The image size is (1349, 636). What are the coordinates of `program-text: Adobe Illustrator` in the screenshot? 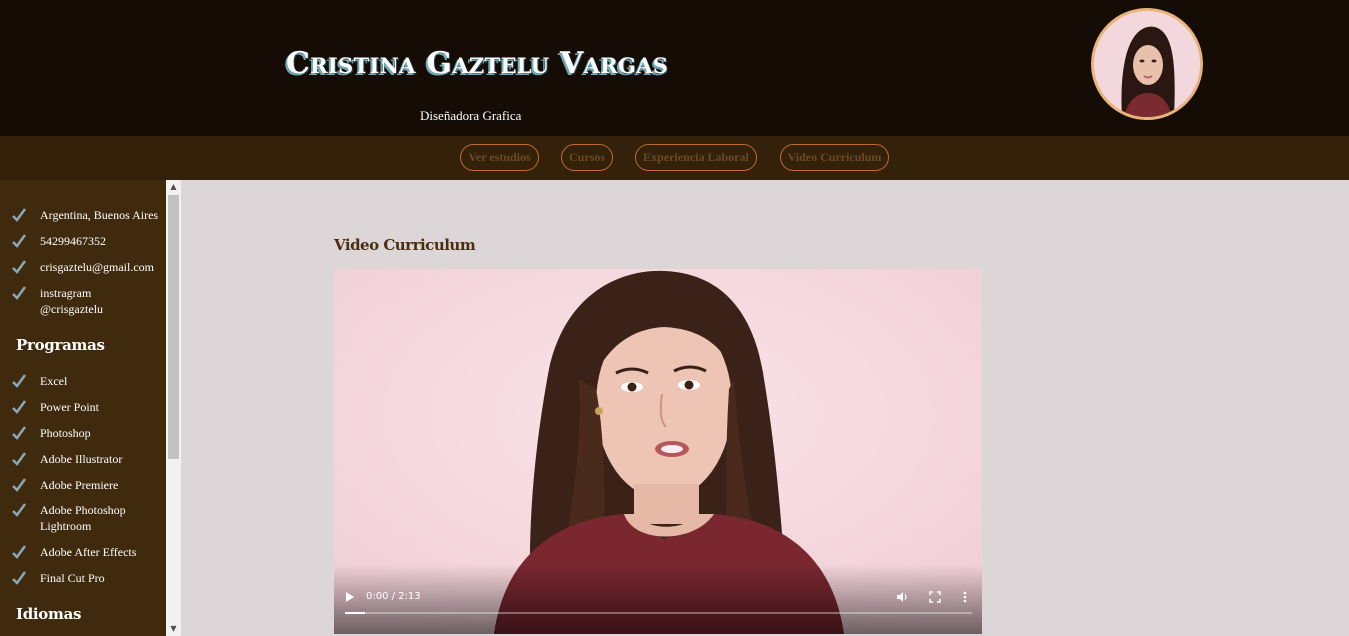 It's located at (81, 459).